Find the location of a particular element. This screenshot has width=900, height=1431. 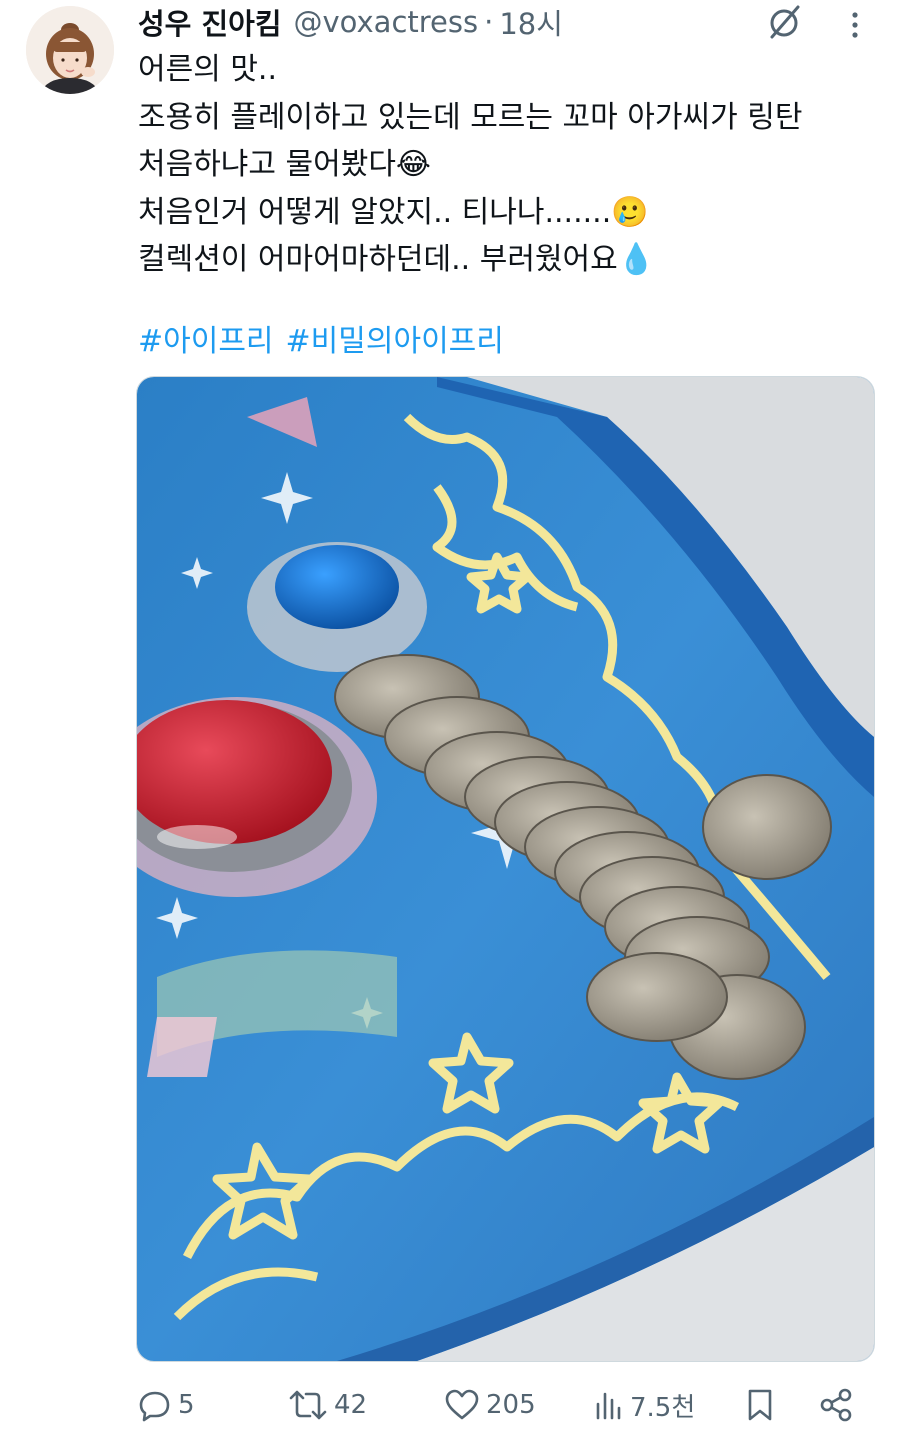

action-bar: 5 42 205 7.5천 is located at coordinates (450, 1405).